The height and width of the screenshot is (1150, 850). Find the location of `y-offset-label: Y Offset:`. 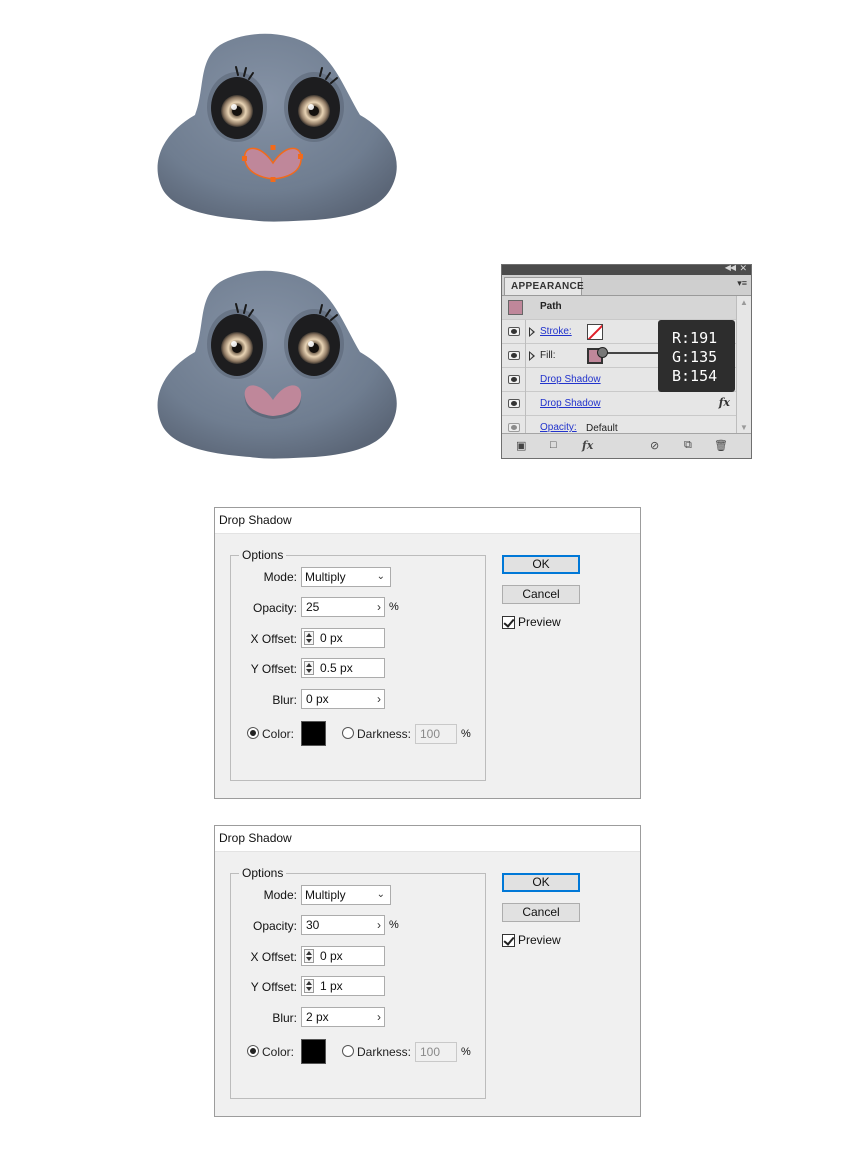

y-offset-label: Y Offset: is located at coordinates (273, 987).